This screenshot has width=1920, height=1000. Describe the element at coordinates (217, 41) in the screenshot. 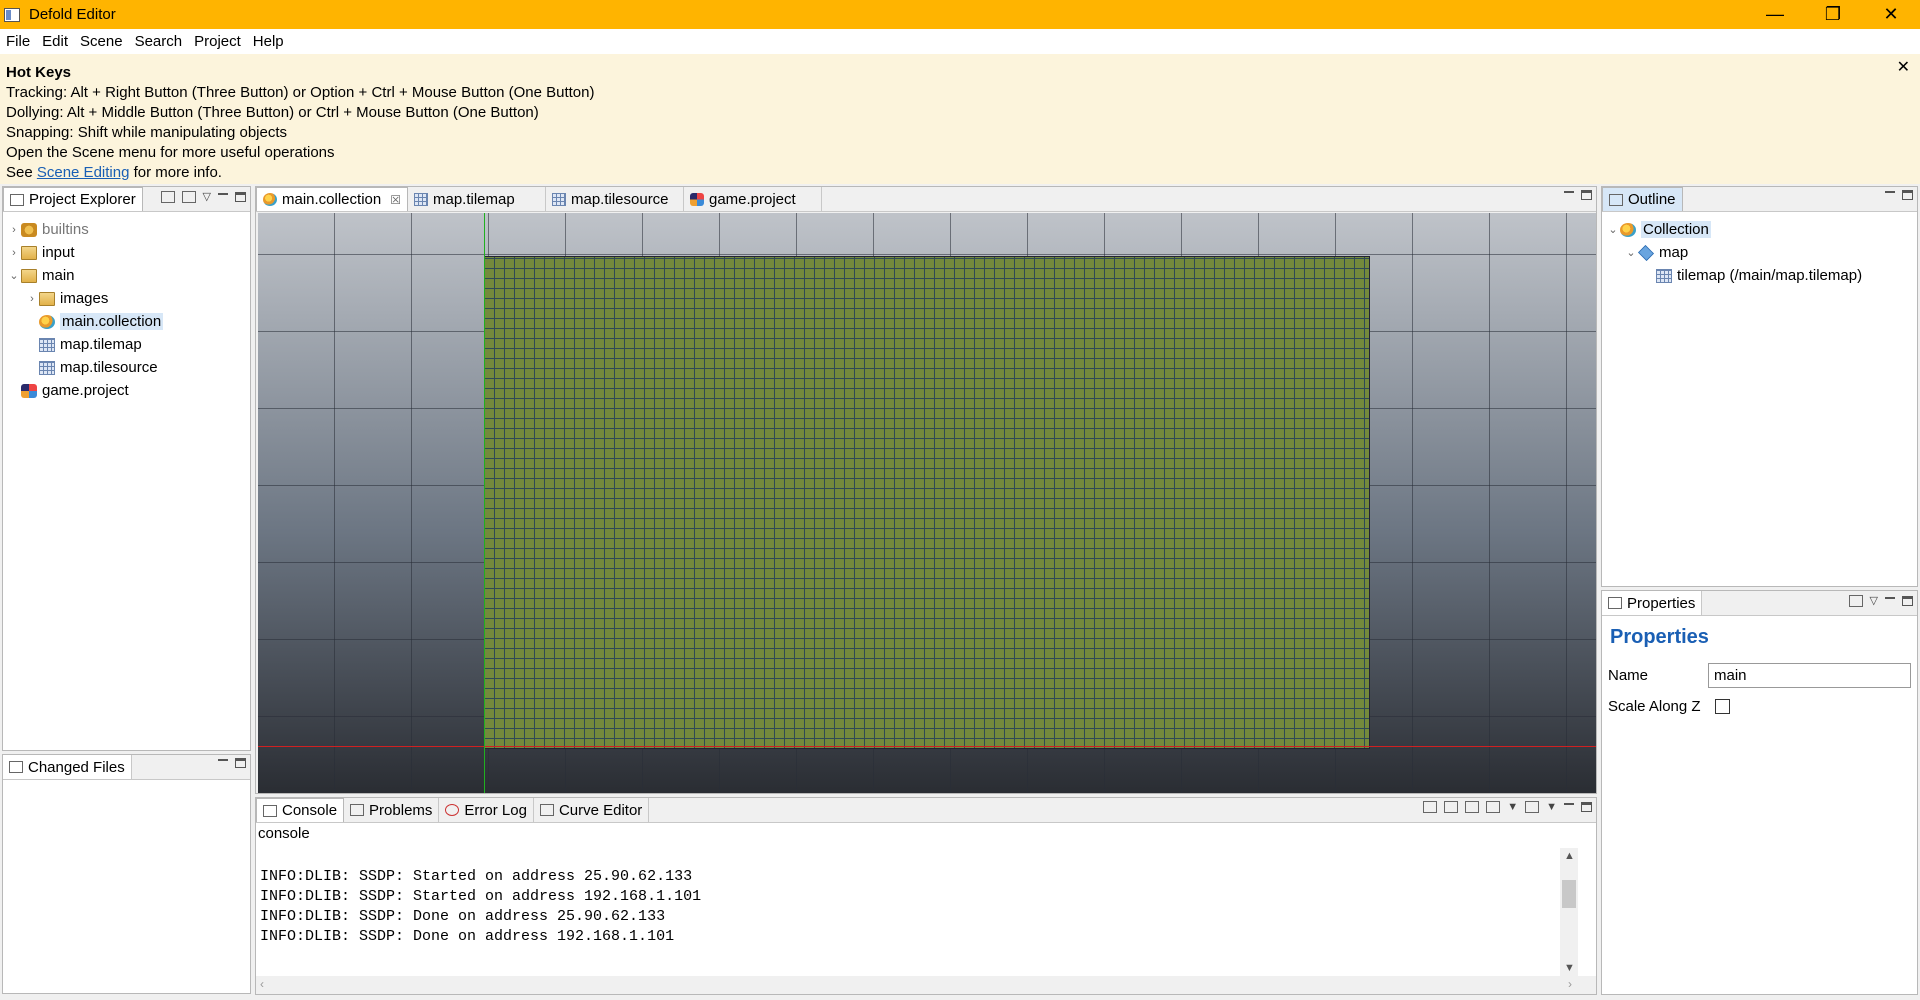

I see `menu-project: Project` at that location.